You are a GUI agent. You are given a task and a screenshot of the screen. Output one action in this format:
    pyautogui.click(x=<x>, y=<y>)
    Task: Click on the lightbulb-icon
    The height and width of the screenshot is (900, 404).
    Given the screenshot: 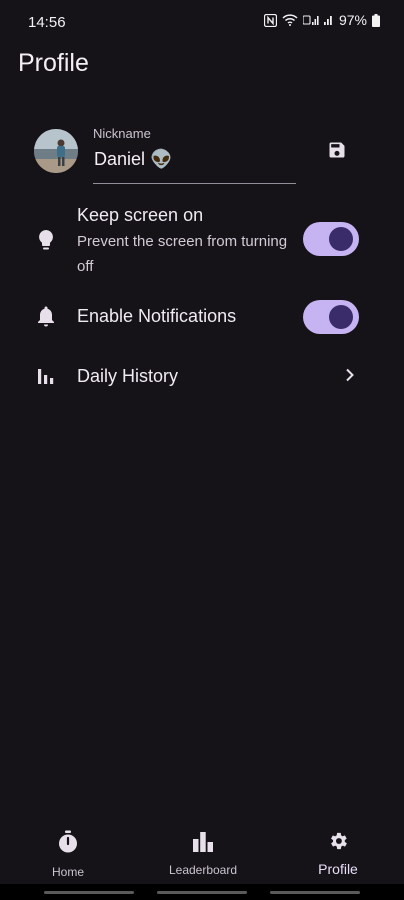 What is the action you would take?
    pyautogui.click(x=46, y=240)
    